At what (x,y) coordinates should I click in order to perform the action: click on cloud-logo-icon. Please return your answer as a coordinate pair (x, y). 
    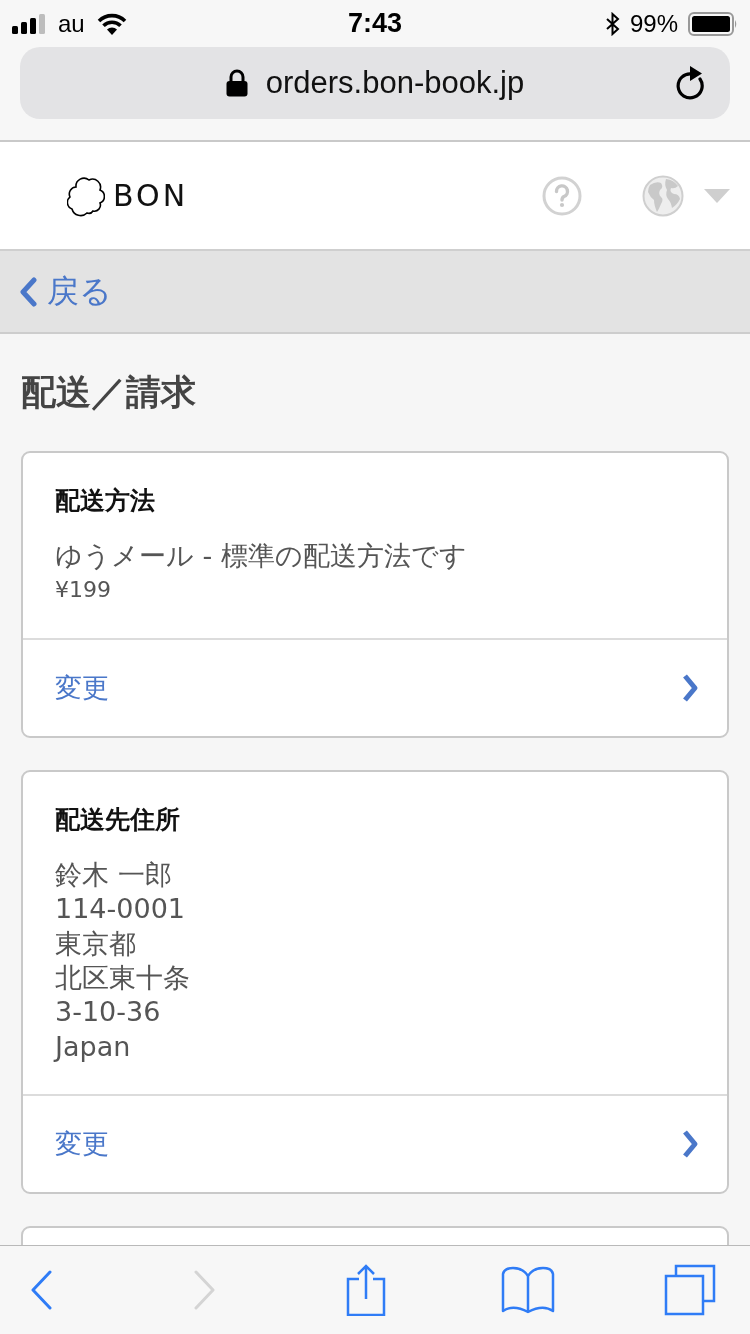
    Looking at the image, I should click on (86, 195).